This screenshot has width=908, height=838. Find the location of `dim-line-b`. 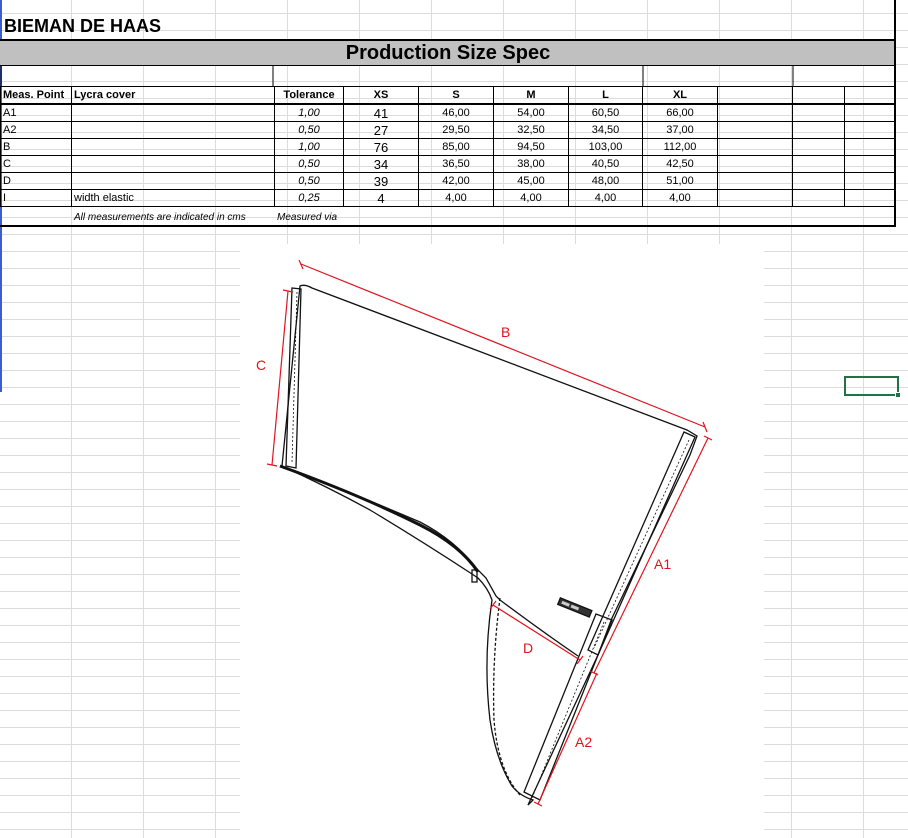

dim-line-b is located at coordinates (503, 345).